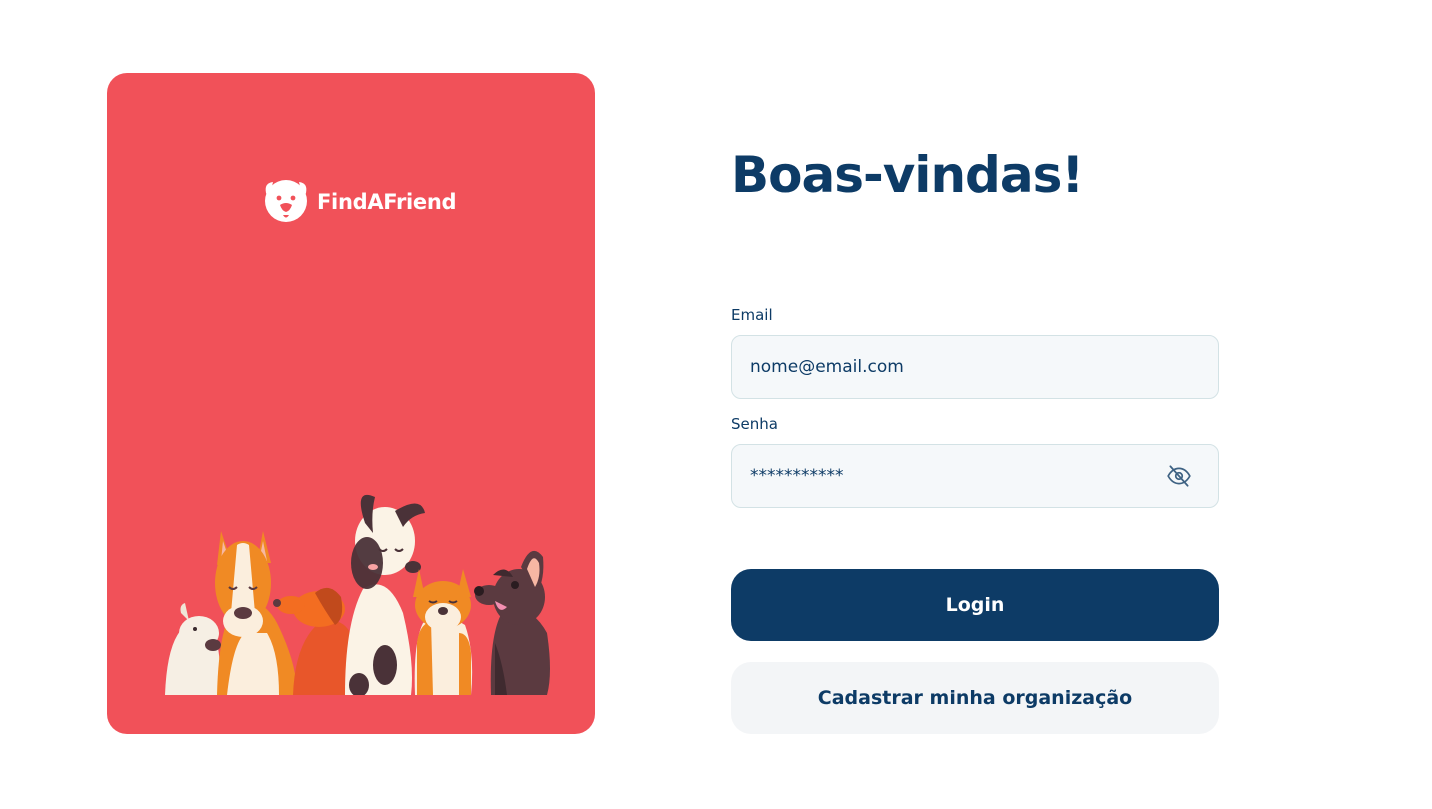 The width and height of the screenshot is (1432, 809). I want to click on brand: FindAFriend, so click(360, 202).